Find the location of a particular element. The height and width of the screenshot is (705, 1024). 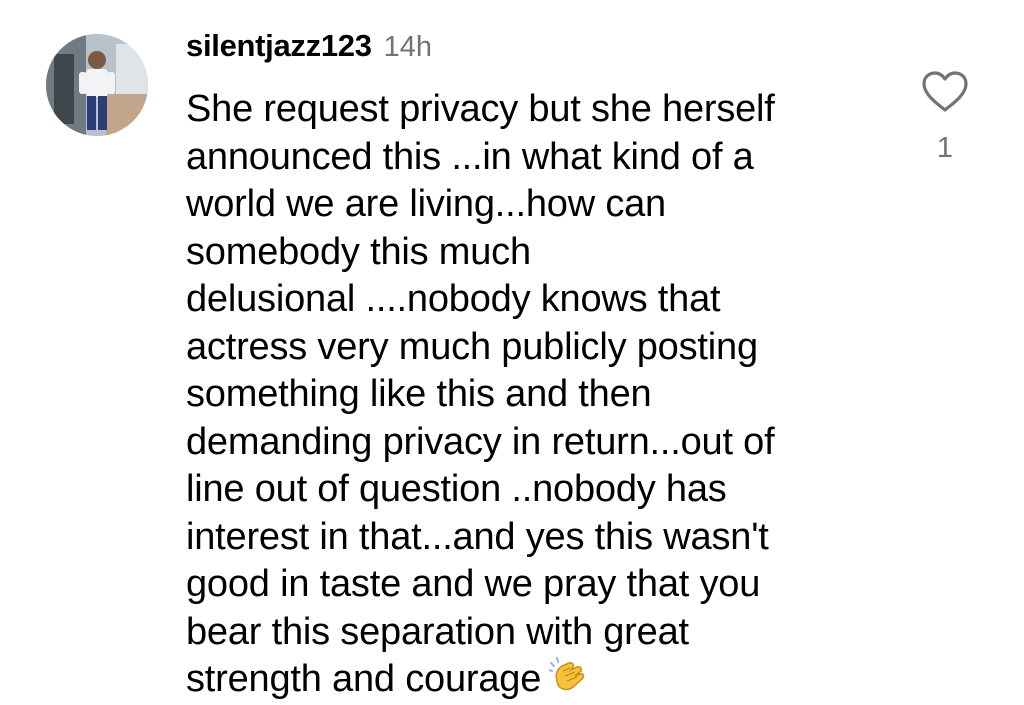

heart-outline-icon is located at coordinates (945, 91).